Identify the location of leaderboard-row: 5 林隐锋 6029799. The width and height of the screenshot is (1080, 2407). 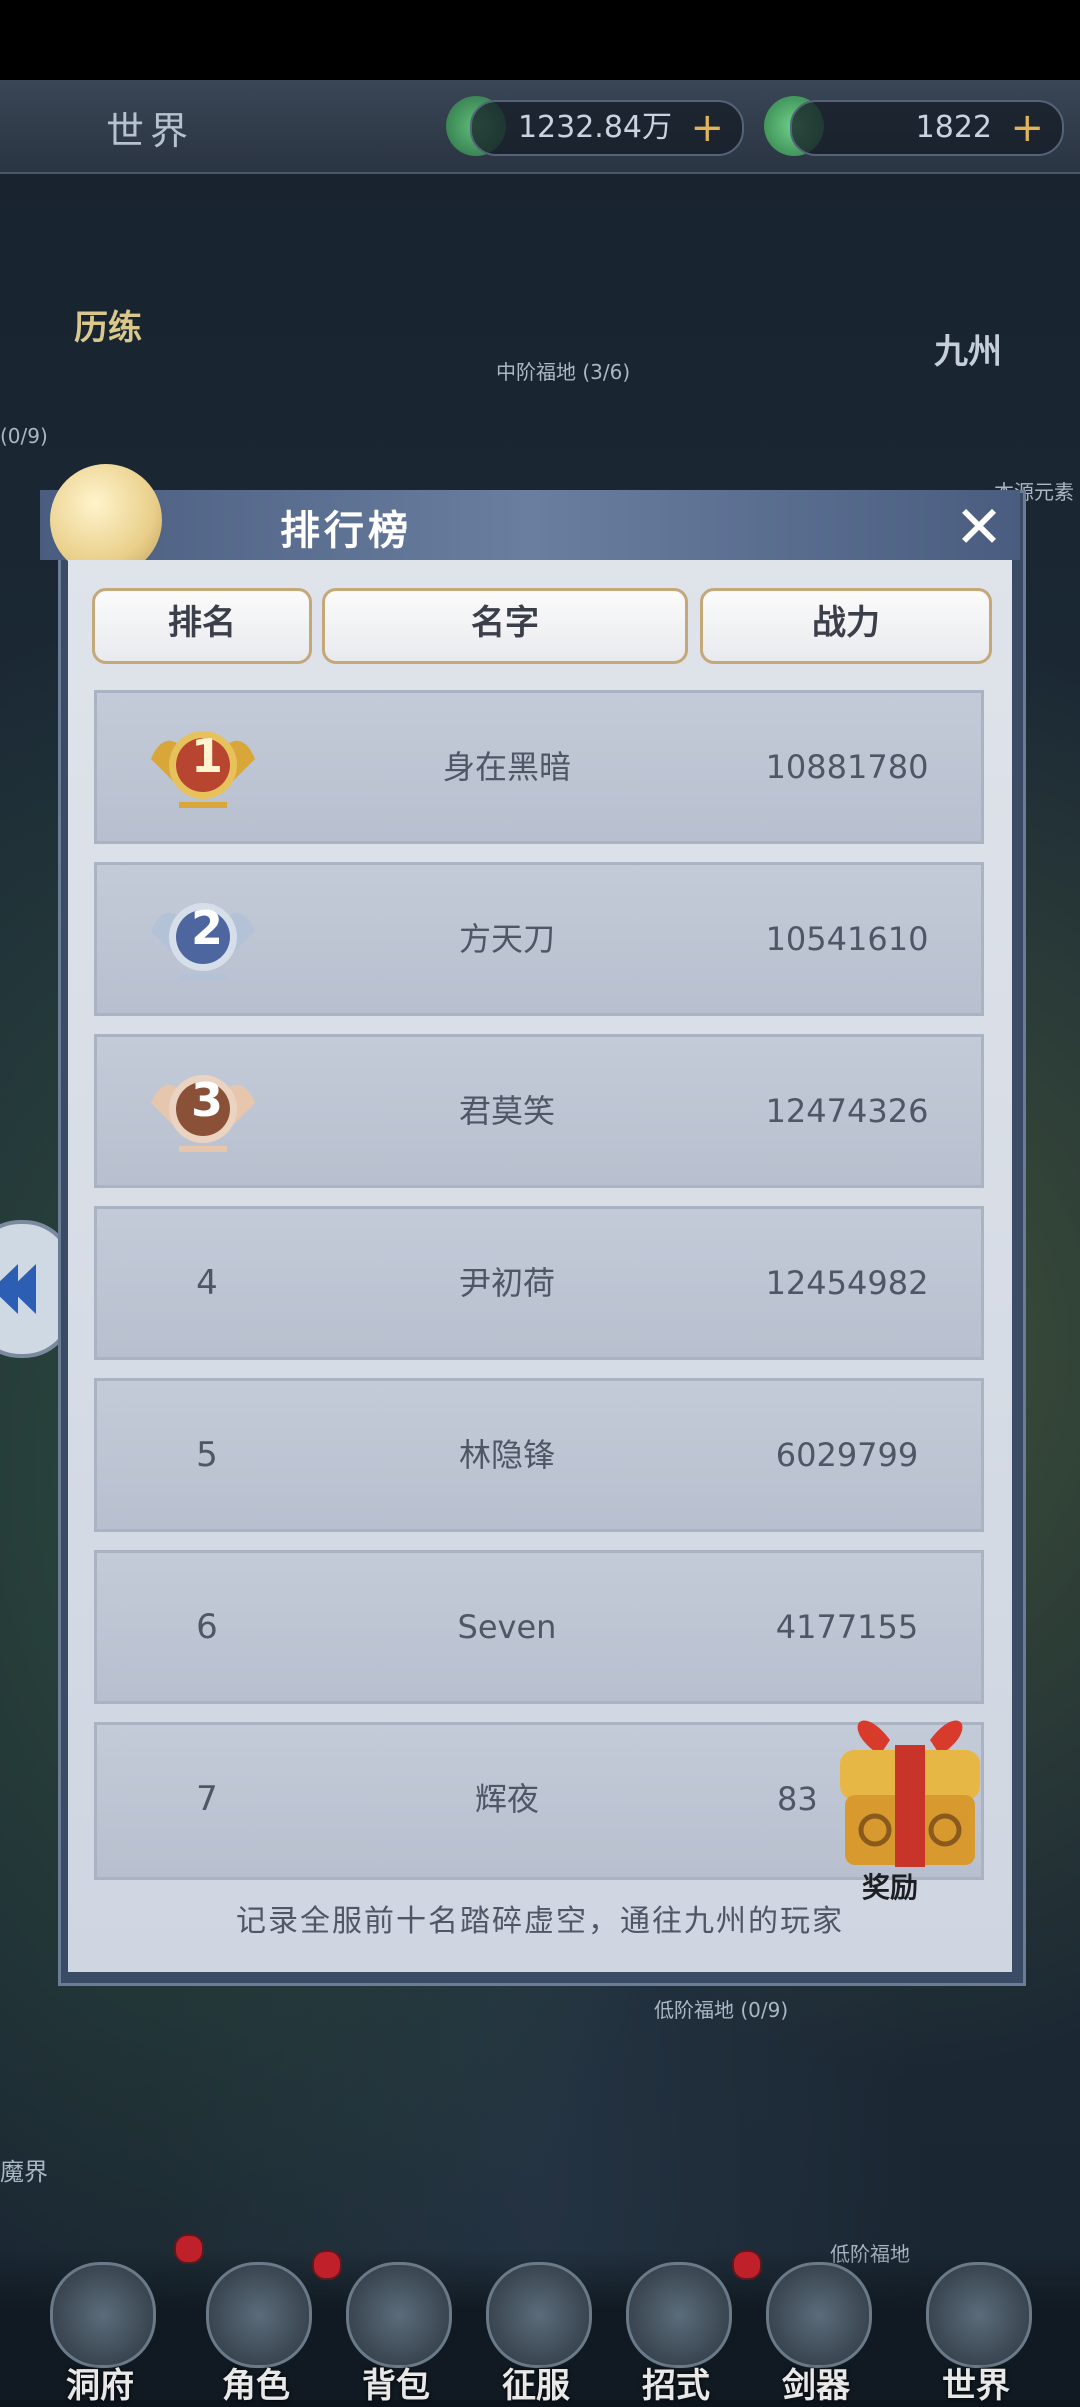
(539, 1455).